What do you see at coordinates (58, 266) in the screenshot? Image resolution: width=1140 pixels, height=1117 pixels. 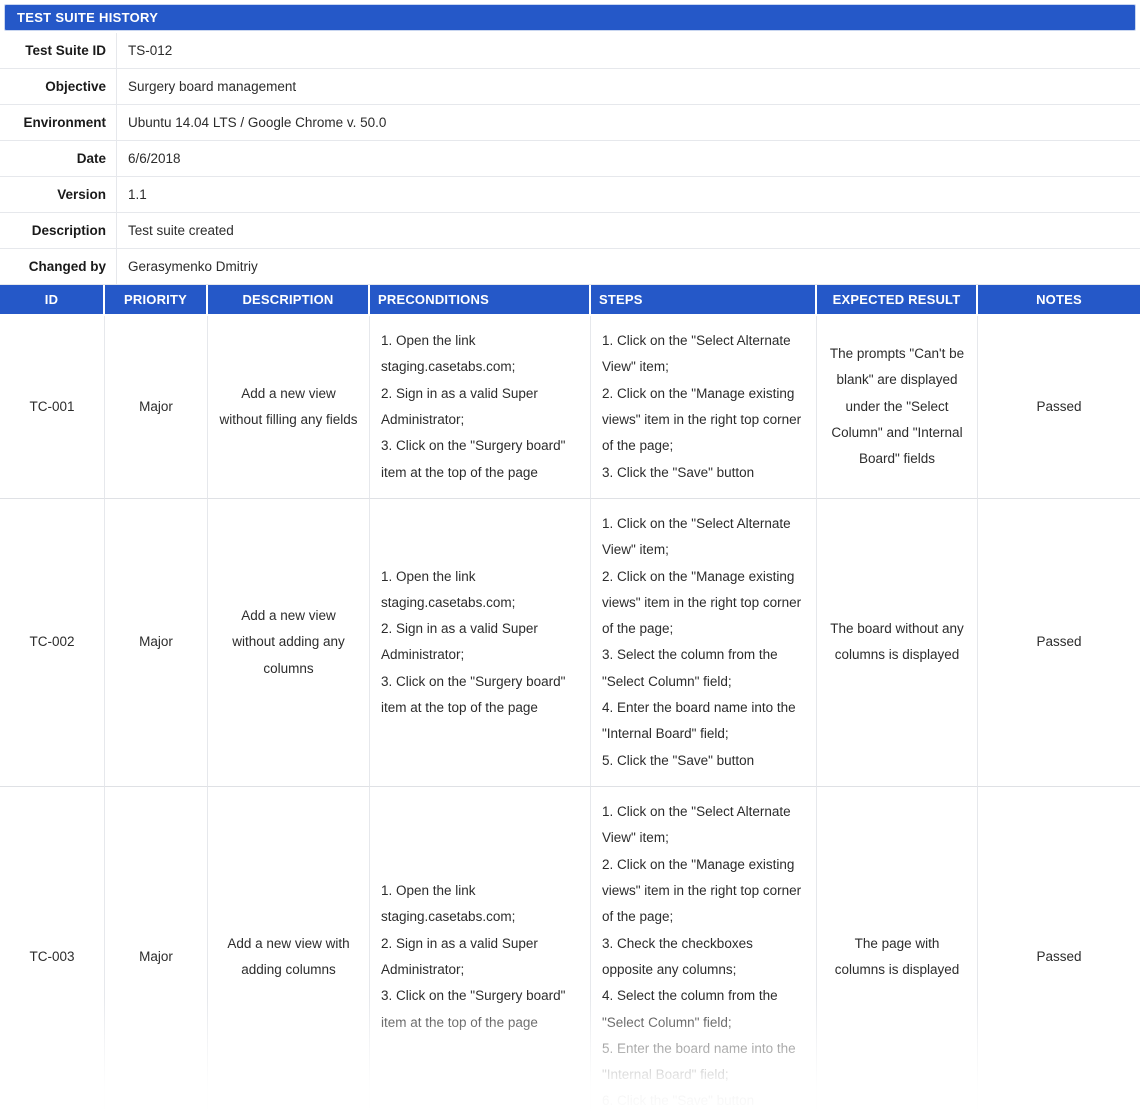 I see `history-row-label: Changed by` at bounding box center [58, 266].